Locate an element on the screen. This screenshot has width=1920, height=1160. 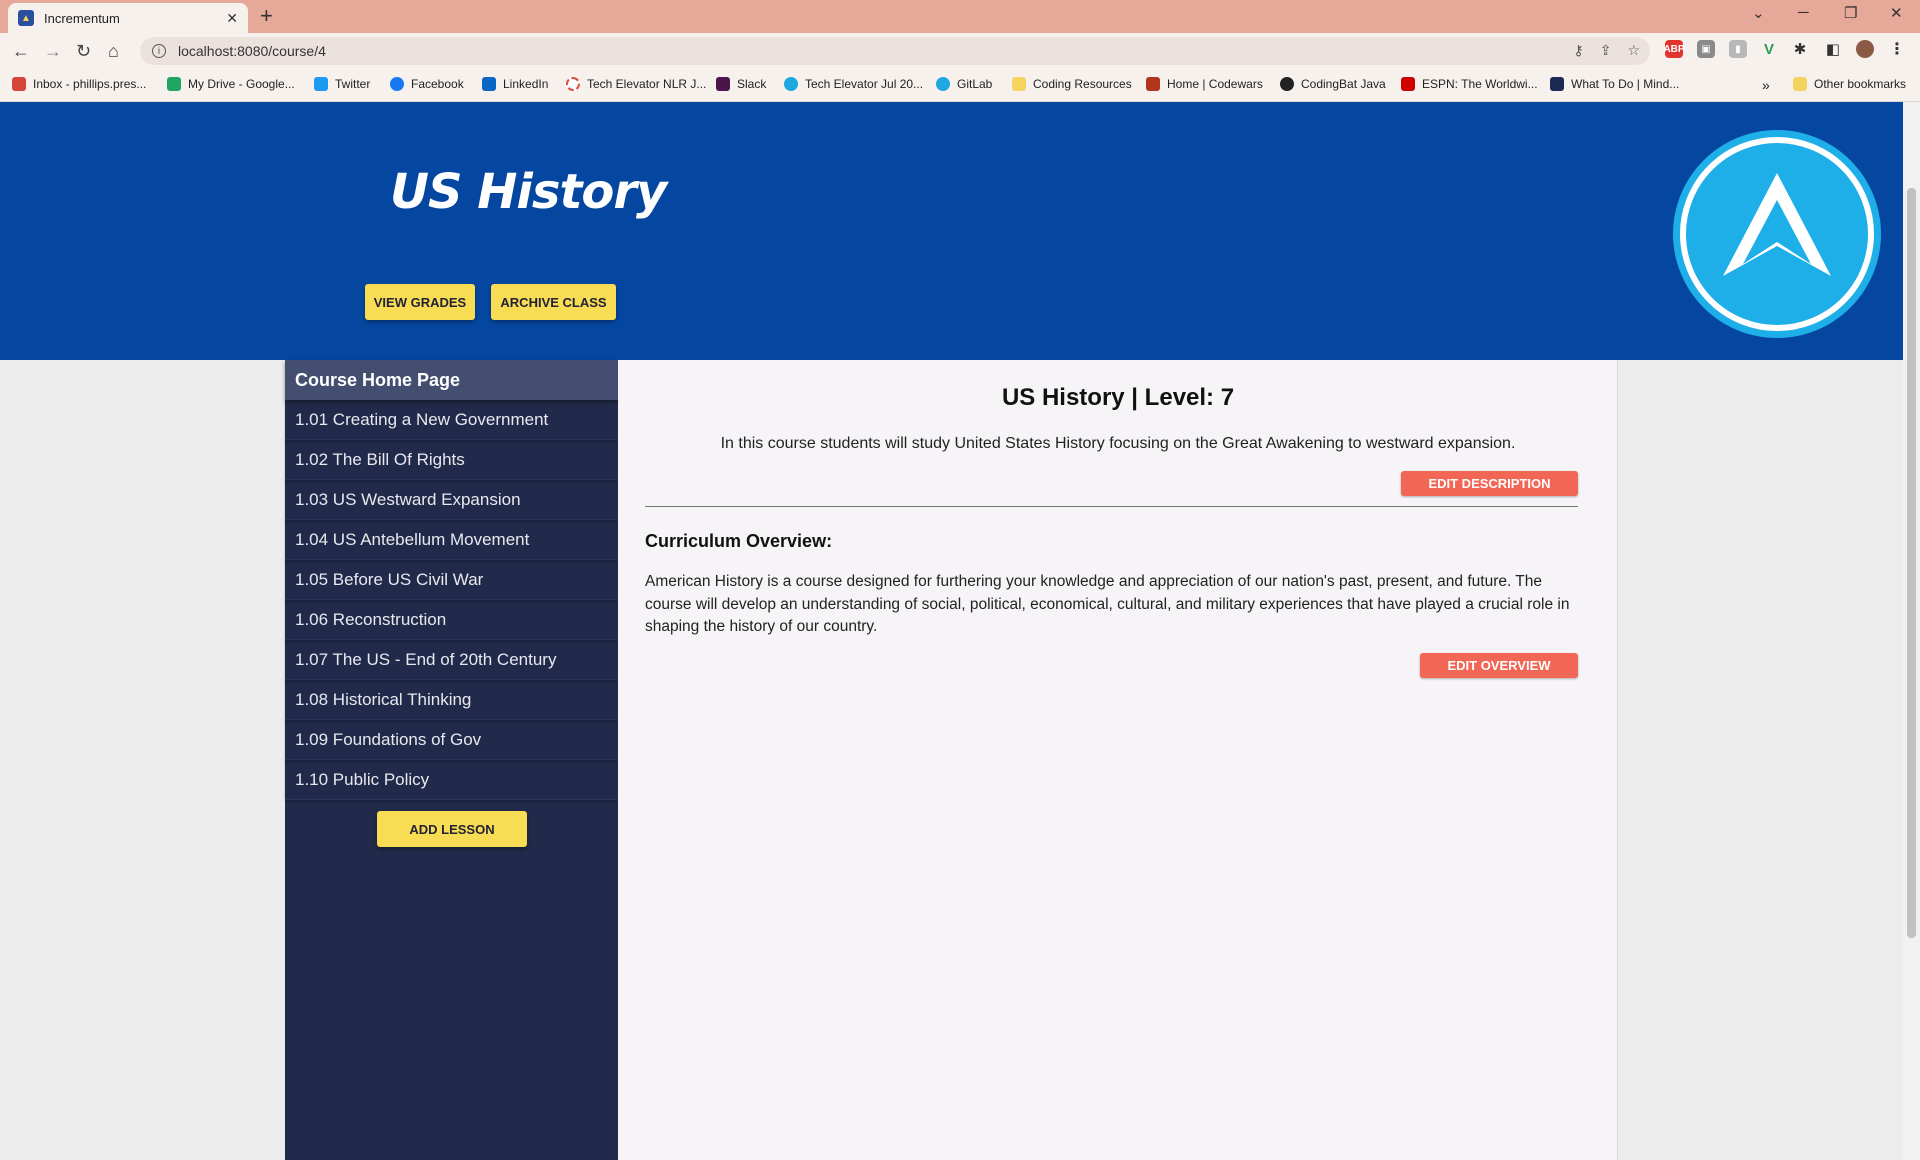
close-tab-icon: ✕ is located at coordinates (232, 18).